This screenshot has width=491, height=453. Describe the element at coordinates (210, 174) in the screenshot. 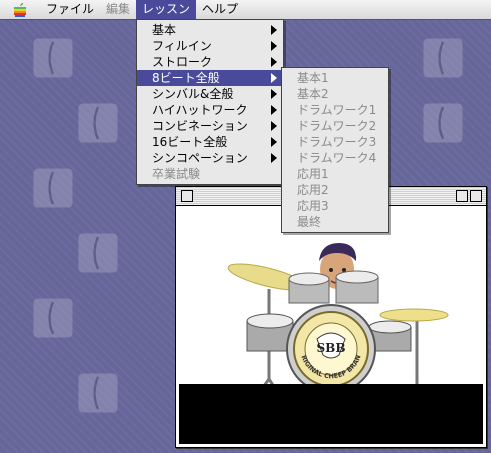

I see `lesson-item-graduation-exam: 卒業試験` at that location.